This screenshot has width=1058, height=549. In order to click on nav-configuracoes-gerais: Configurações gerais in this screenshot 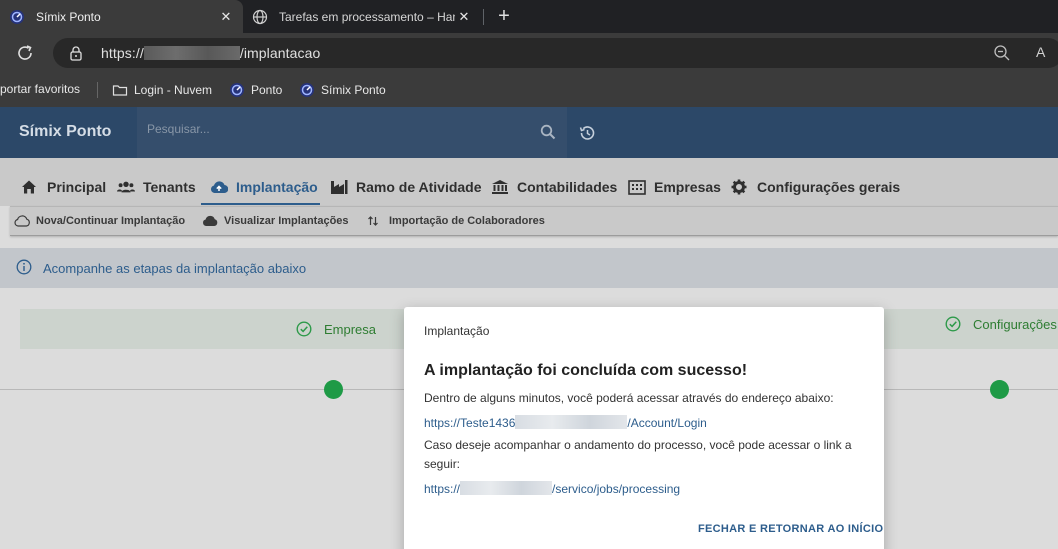, I will do `click(815, 187)`.